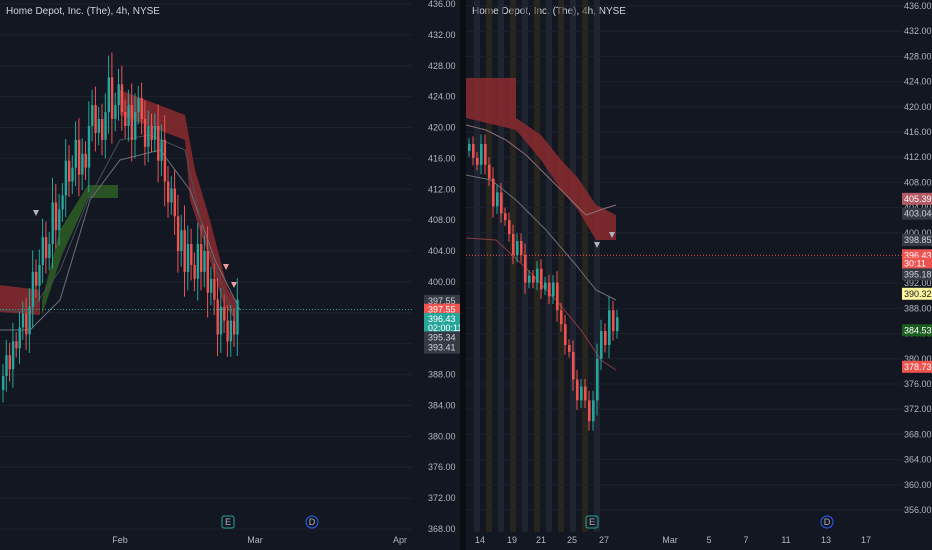  I want to click on price-tick-label: 376.00, so click(918, 384).